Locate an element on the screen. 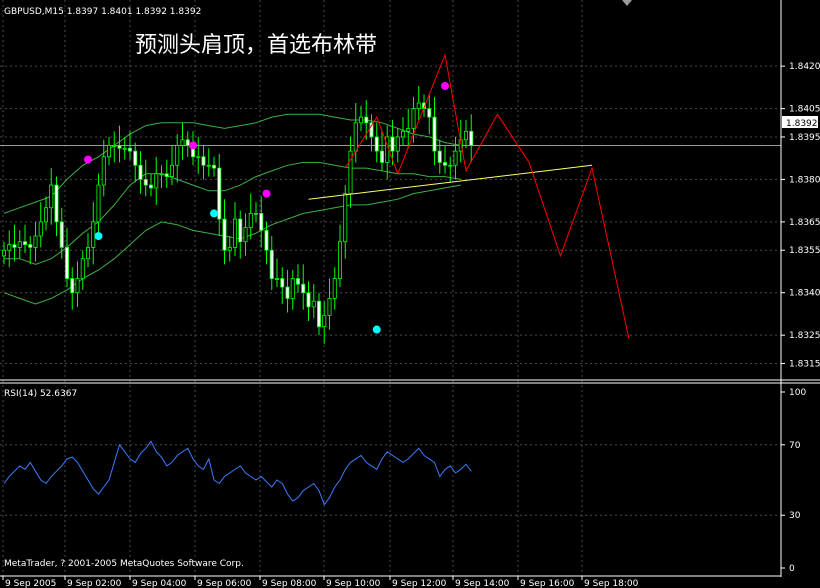 This screenshot has width=820, height=588. rsi-indicator is located at coordinates (237, 473).